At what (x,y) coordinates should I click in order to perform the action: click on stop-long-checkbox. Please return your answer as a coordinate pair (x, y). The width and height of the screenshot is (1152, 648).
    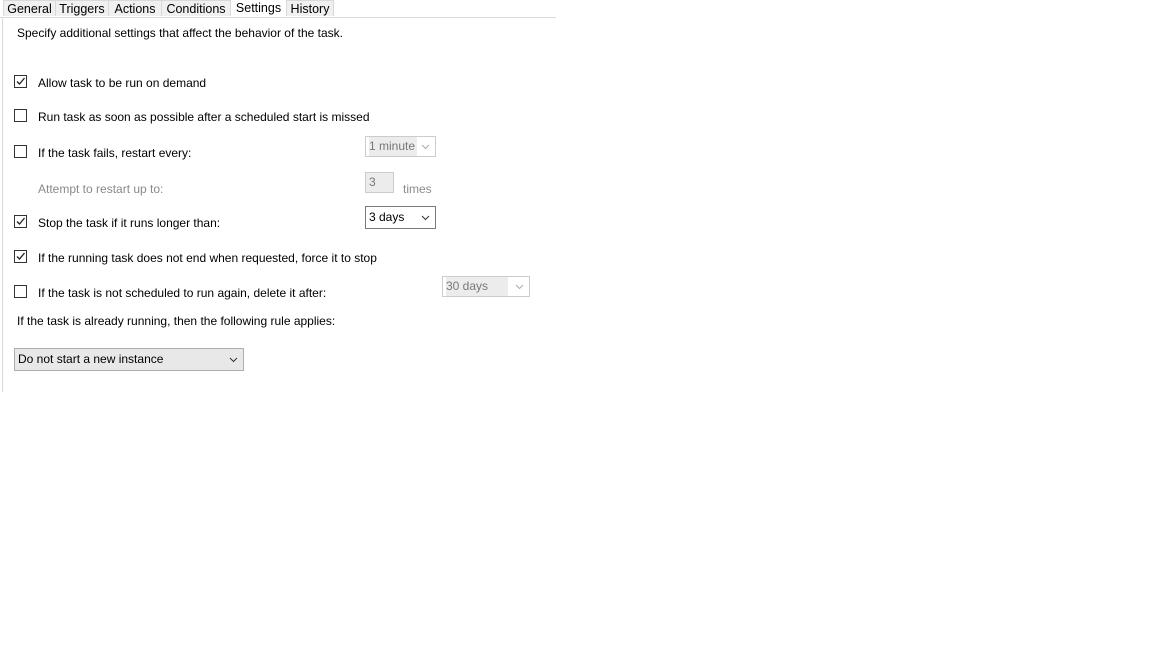
    Looking at the image, I should click on (20, 221).